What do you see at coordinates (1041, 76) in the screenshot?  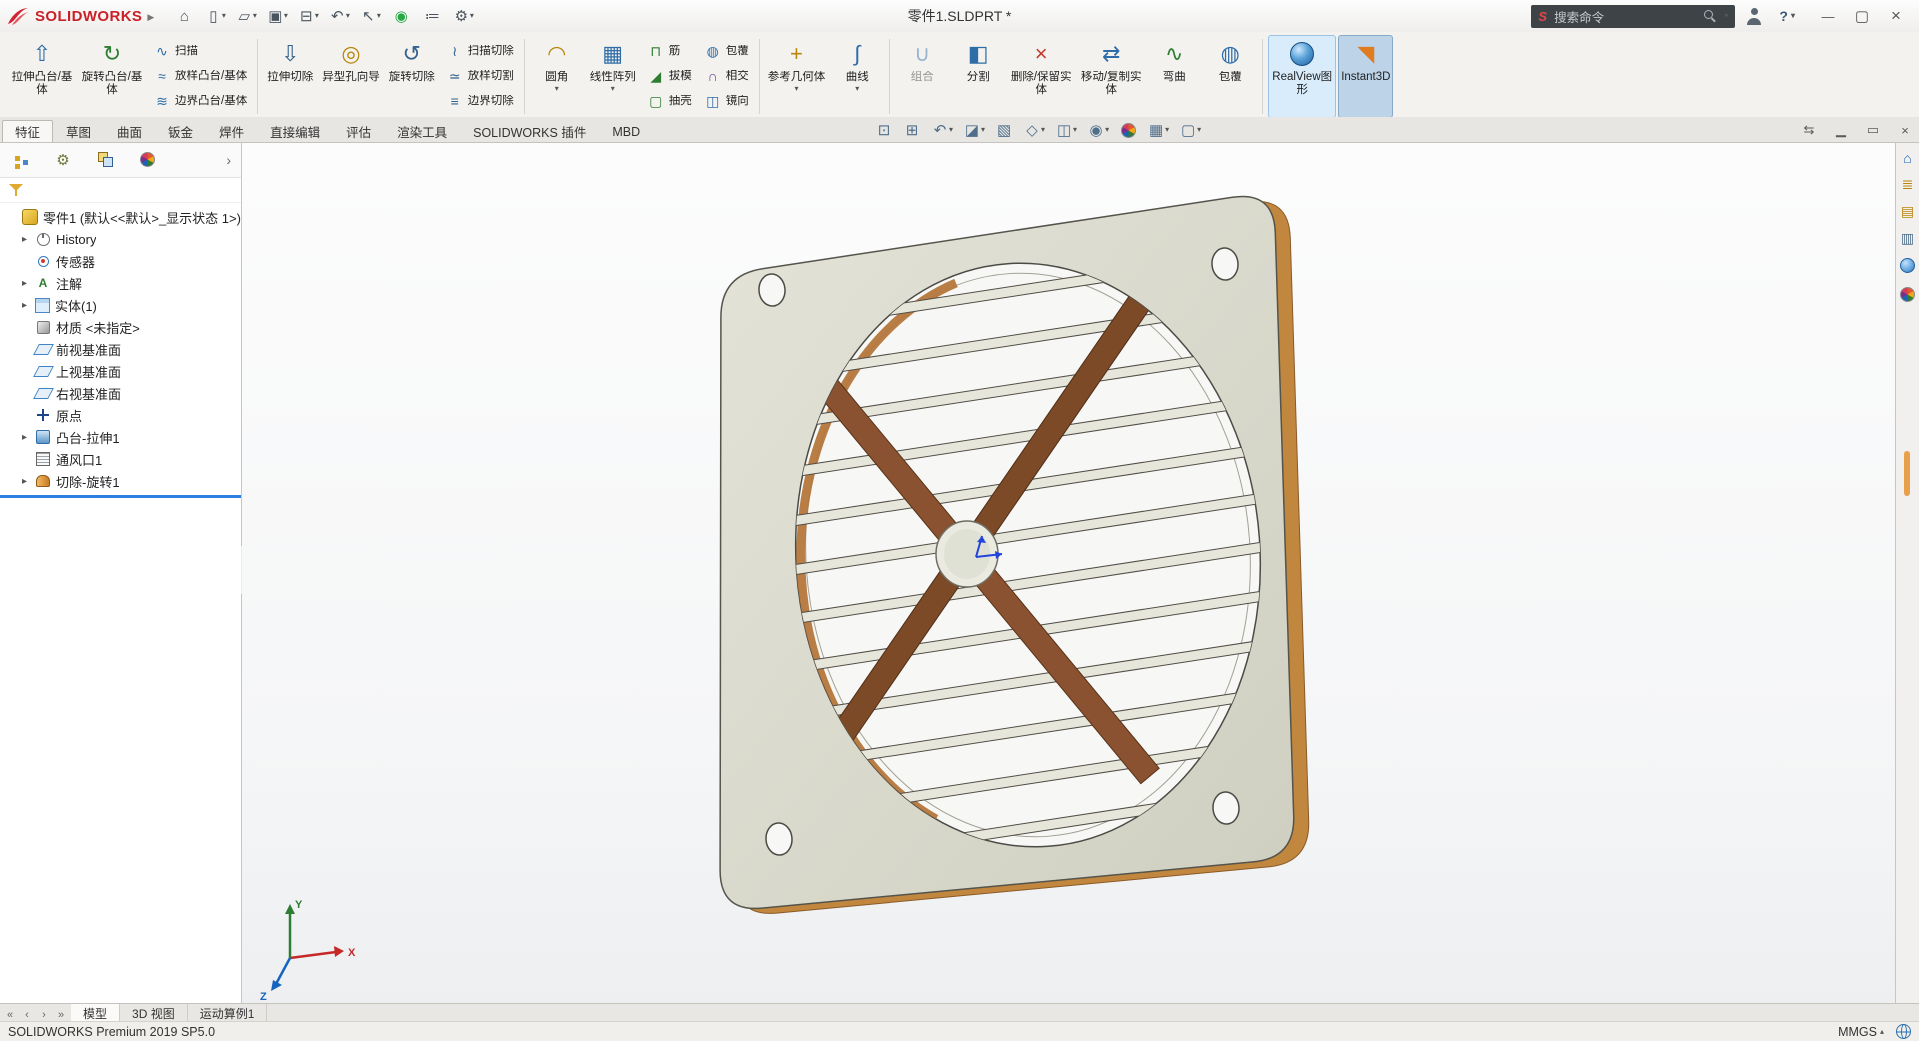 I see `delete-keep-body-button: 删除/保留实体` at bounding box center [1041, 76].